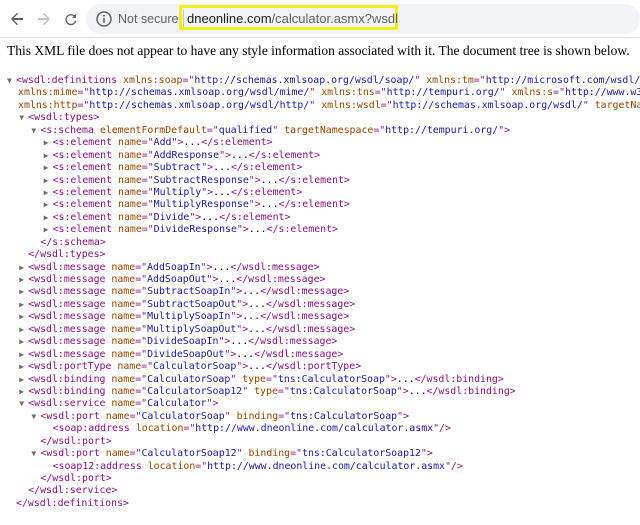 Image resolution: width=640 pixels, height=525 pixels. Describe the element at coordinates (44, 19) in the screenshot. I see `forward-button` at that location.